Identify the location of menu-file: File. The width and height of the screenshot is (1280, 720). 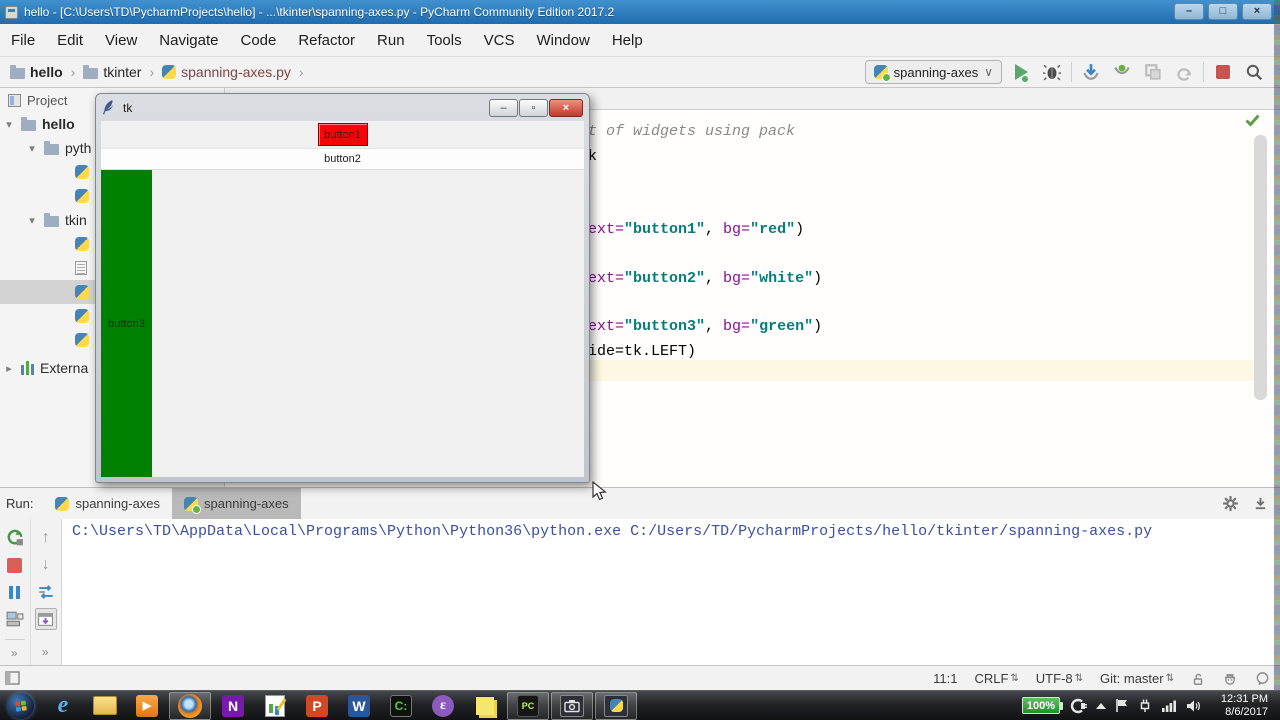
(23, 40).